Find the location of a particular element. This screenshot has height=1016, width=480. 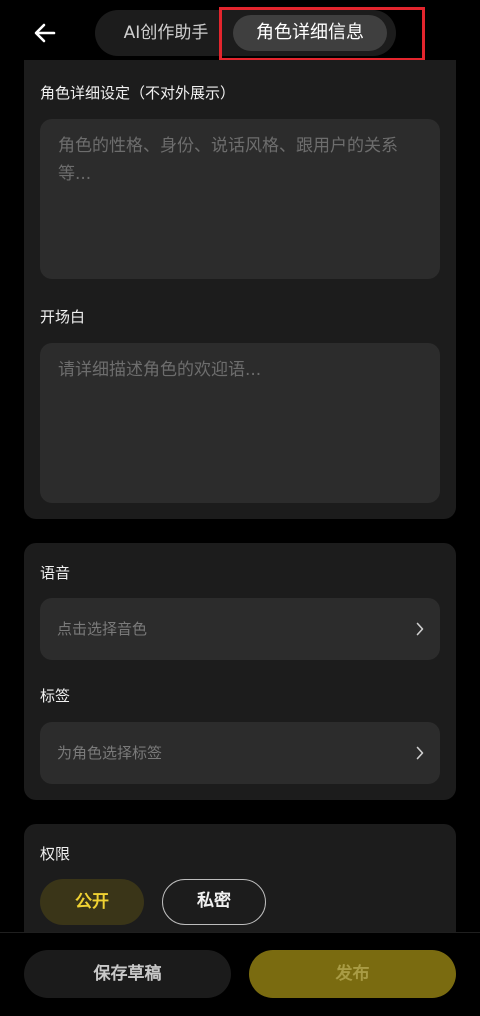

character-settings-label: 角色详细设定（不对外展示） is located at coordinates (138, 93).